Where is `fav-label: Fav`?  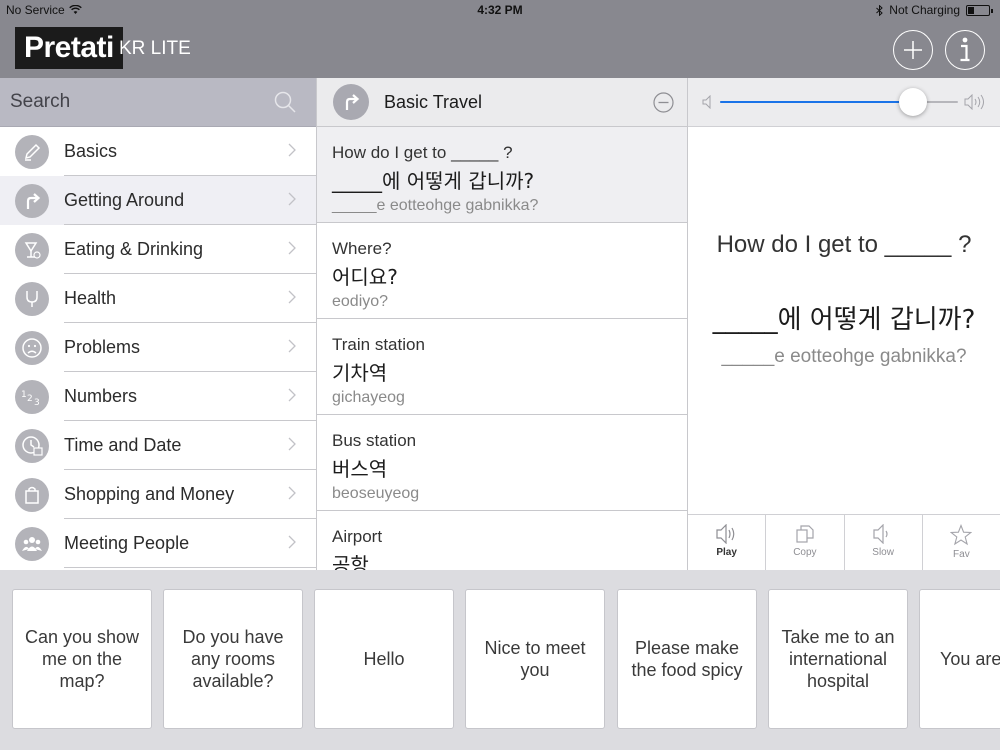 fav-label: Fav is located at coordinates (961, 554).